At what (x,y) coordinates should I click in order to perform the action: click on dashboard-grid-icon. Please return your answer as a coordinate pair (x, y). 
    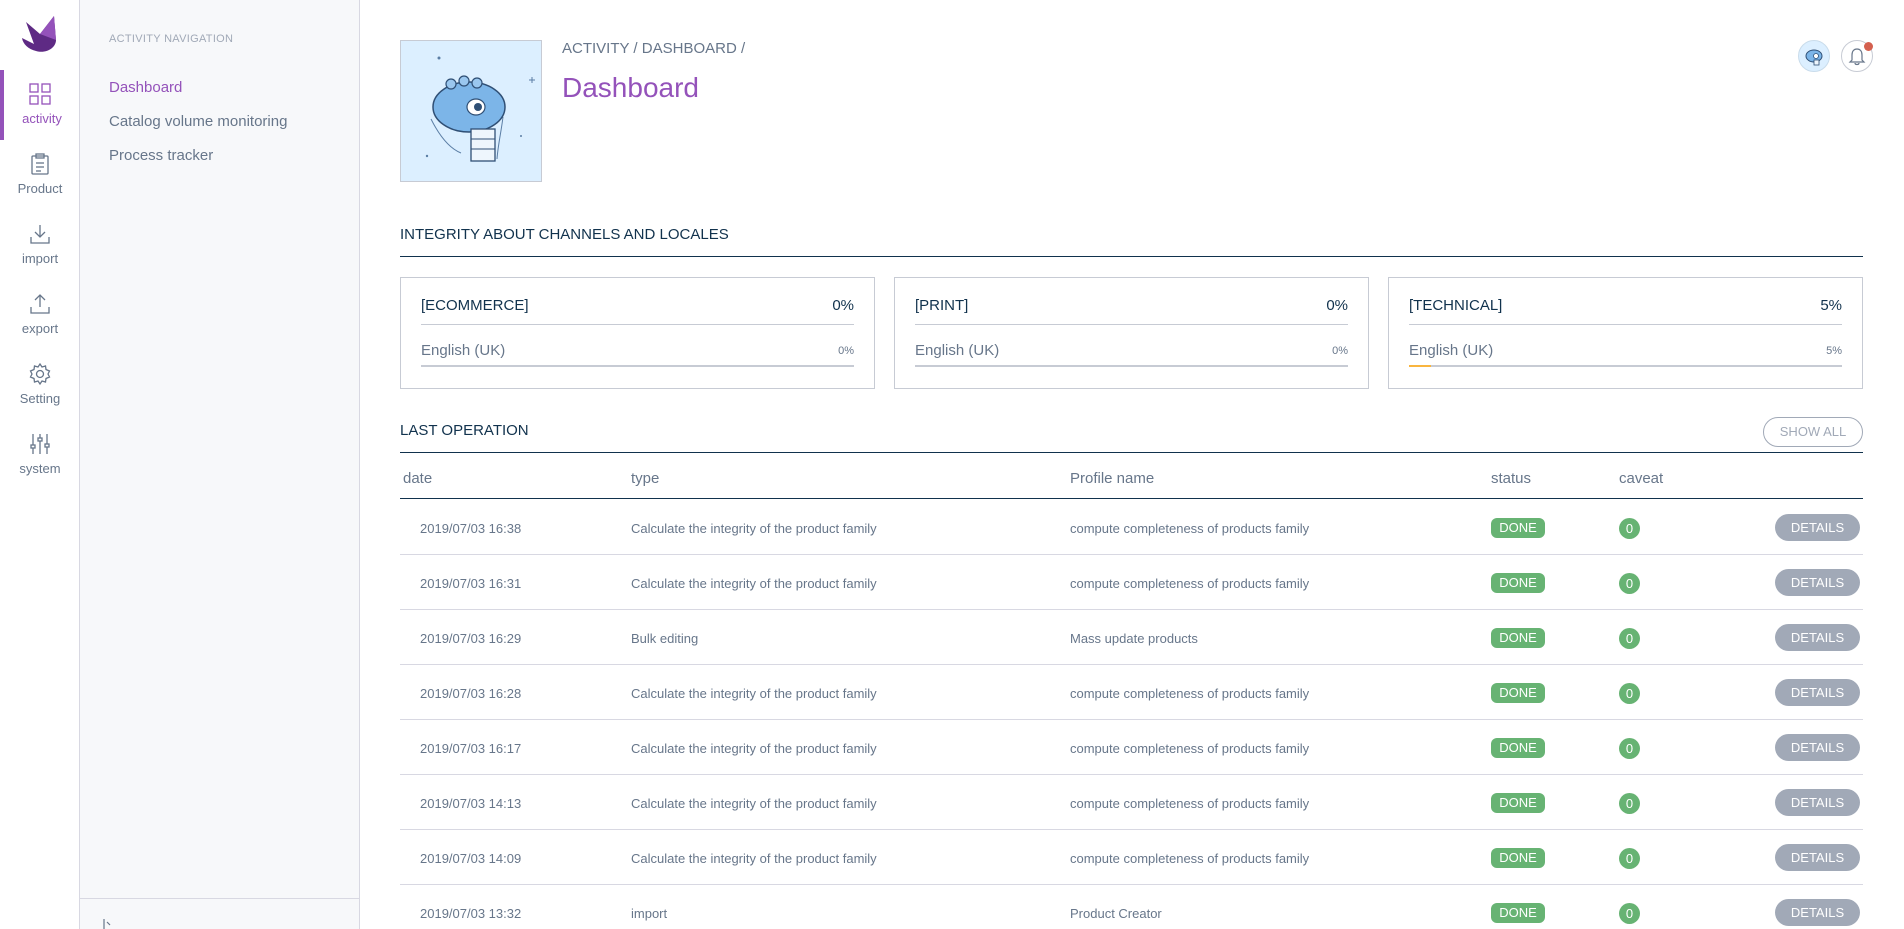
    Looking at the image, I should click on (40, 94).